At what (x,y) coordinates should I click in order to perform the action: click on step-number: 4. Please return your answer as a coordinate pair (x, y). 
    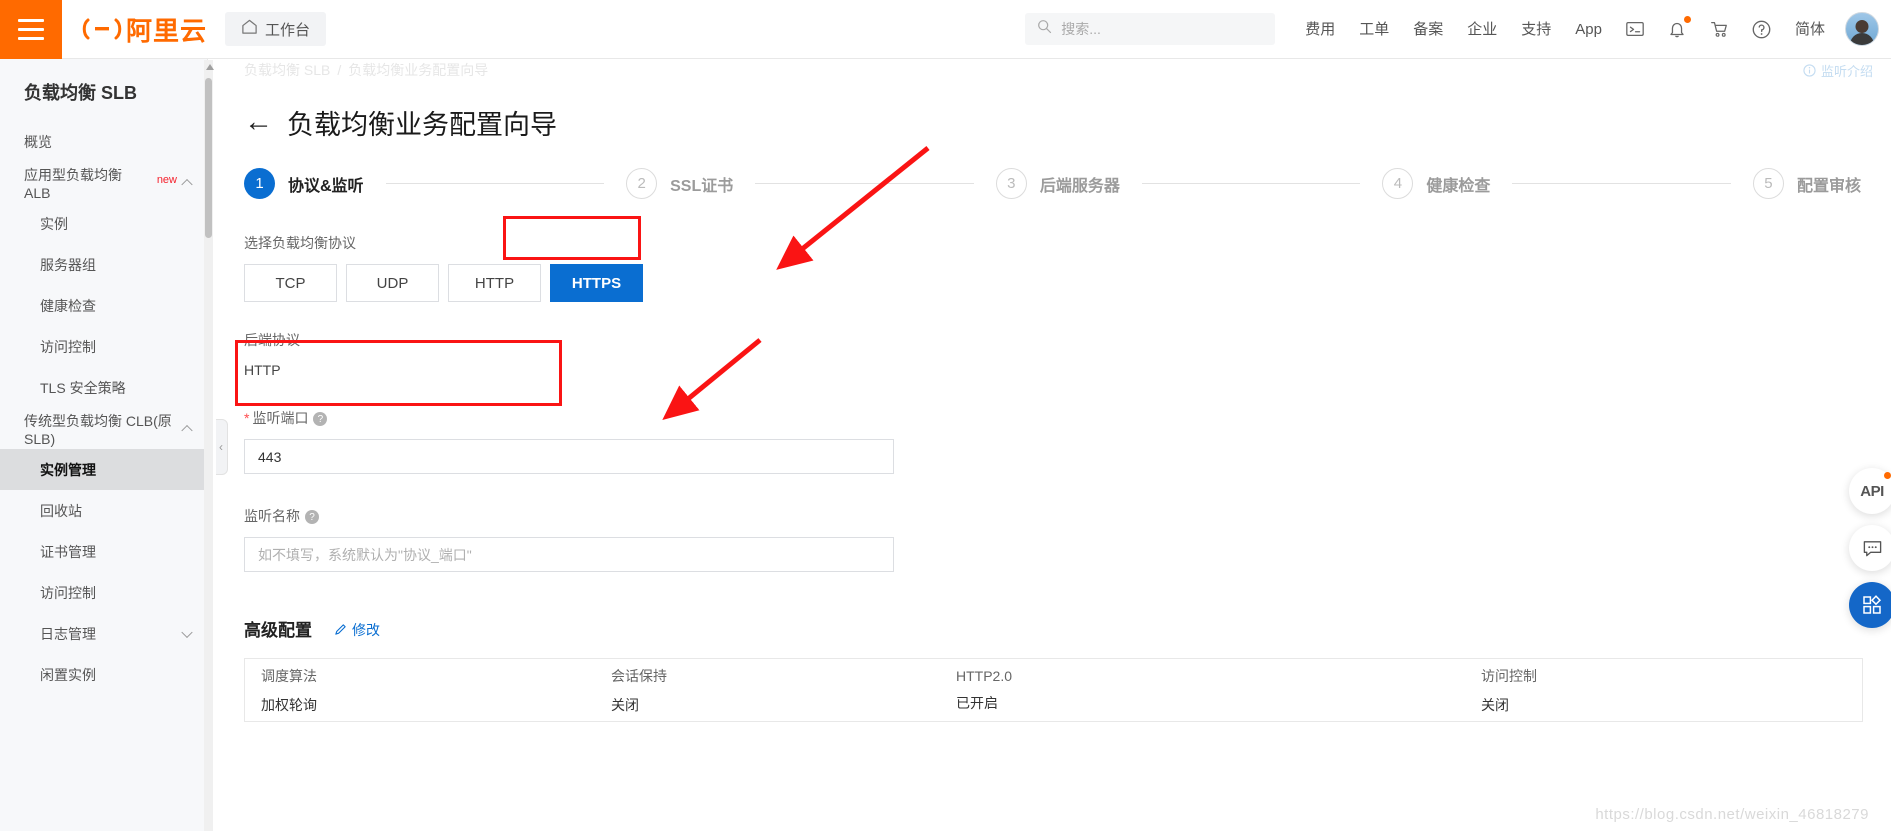
    Looking at the image, I should click on (1398, 183).